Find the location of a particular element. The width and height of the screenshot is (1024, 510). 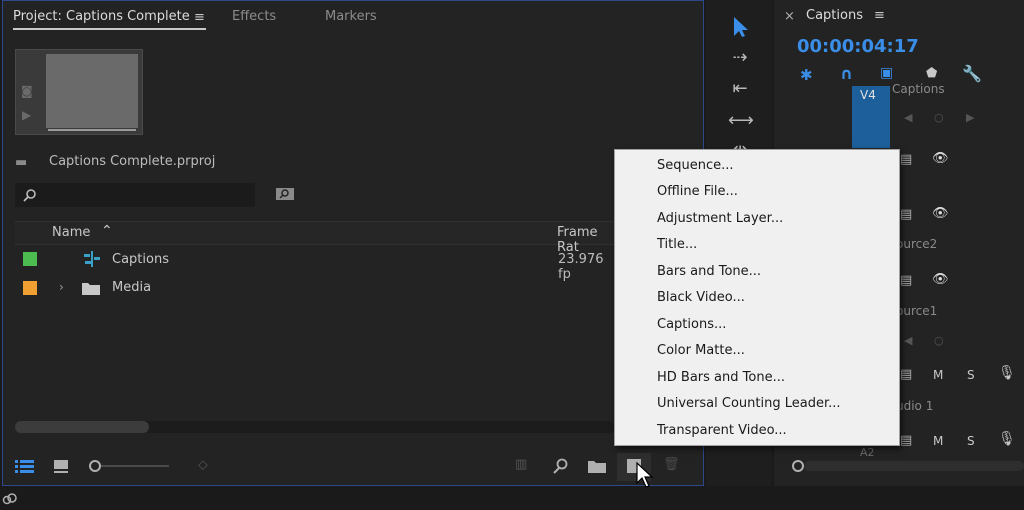

tab-effects: Effects is located at coordinates (254, 16).